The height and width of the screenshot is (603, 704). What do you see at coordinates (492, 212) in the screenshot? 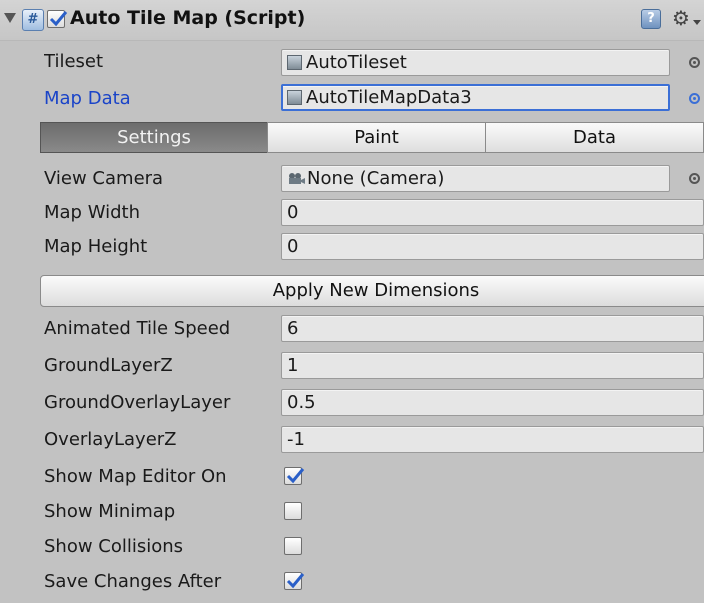
I see `map-width-field: 0` at bounding box center [492, 212].